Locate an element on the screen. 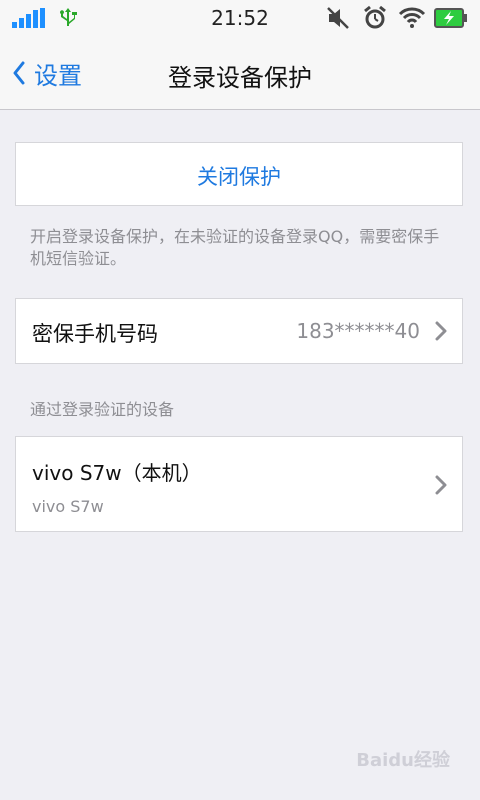 Image resolution: width=480 pixels, height=800 pixels. navigation-bar: 设置 登录设备保护 is located at coordinates (240, 73).